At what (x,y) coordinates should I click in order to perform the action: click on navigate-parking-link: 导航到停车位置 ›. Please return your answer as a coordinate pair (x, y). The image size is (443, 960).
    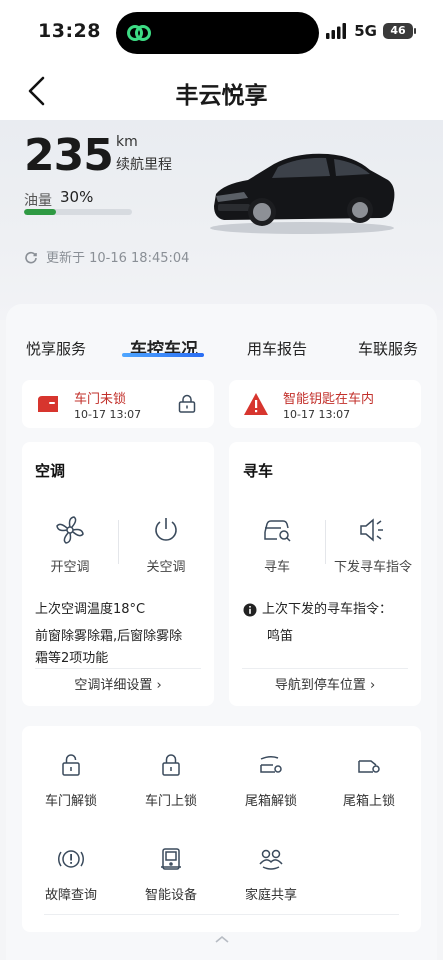
    Looking at the image, I should click on (325, 683).